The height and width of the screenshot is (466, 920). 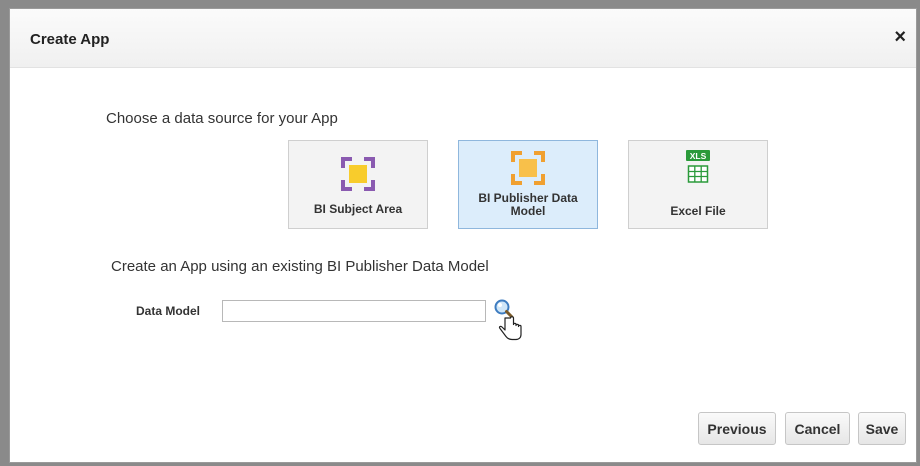 I want to click on hand-cursor-icon, so click(x=510, y=328).